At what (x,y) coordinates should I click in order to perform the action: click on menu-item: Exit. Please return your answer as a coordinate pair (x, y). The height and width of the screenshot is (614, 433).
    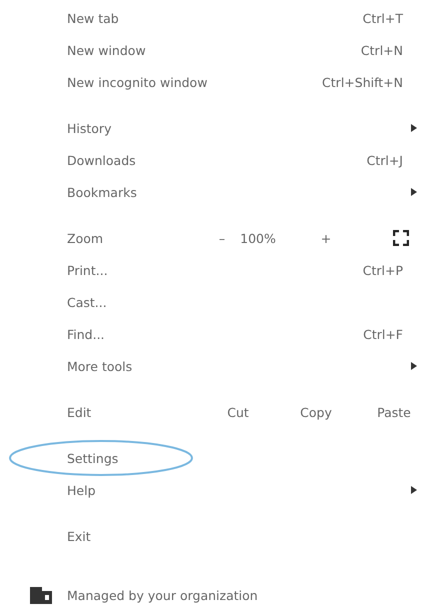
    Looking at the image, I should click on (246, 536).